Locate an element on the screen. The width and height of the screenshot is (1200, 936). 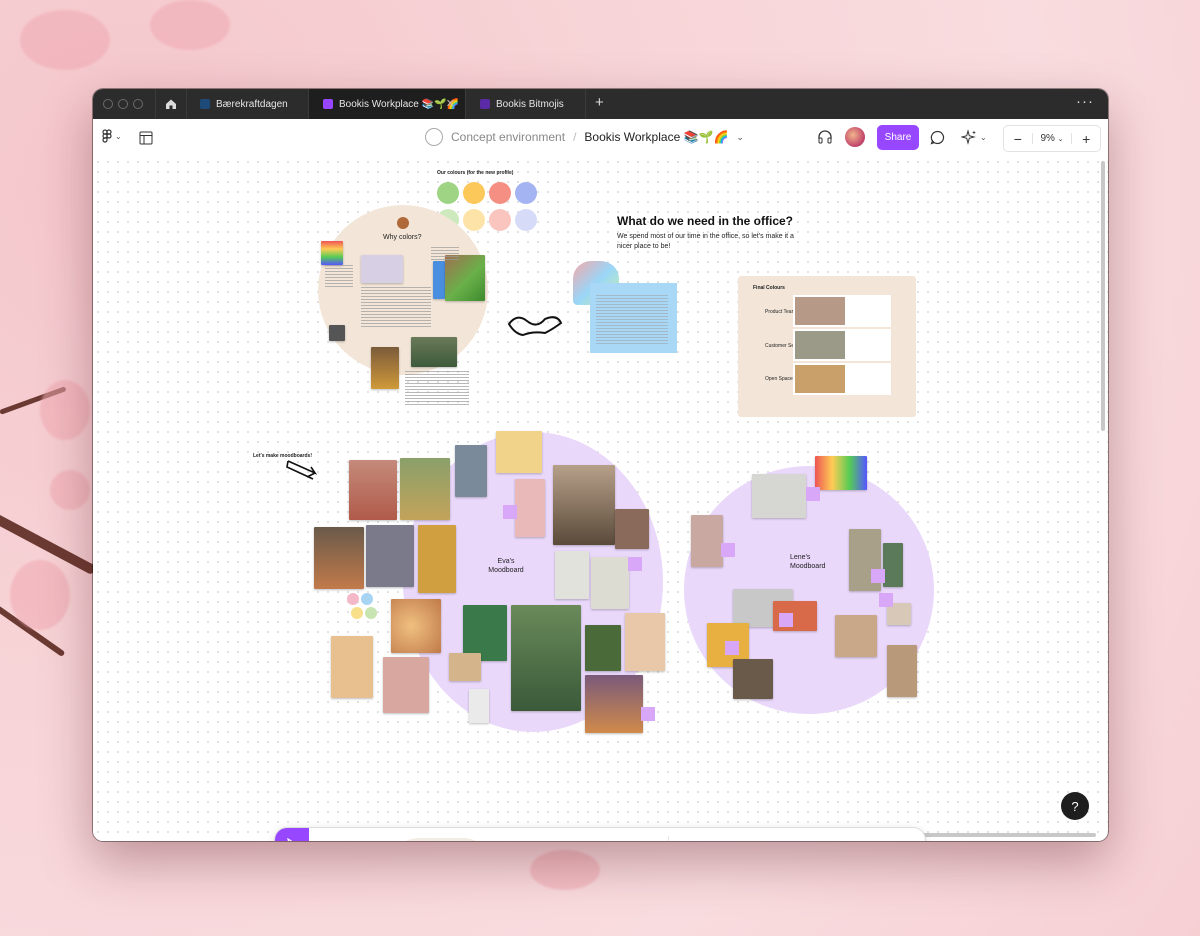
pen-tool-button is located at coordinates (346, 840).